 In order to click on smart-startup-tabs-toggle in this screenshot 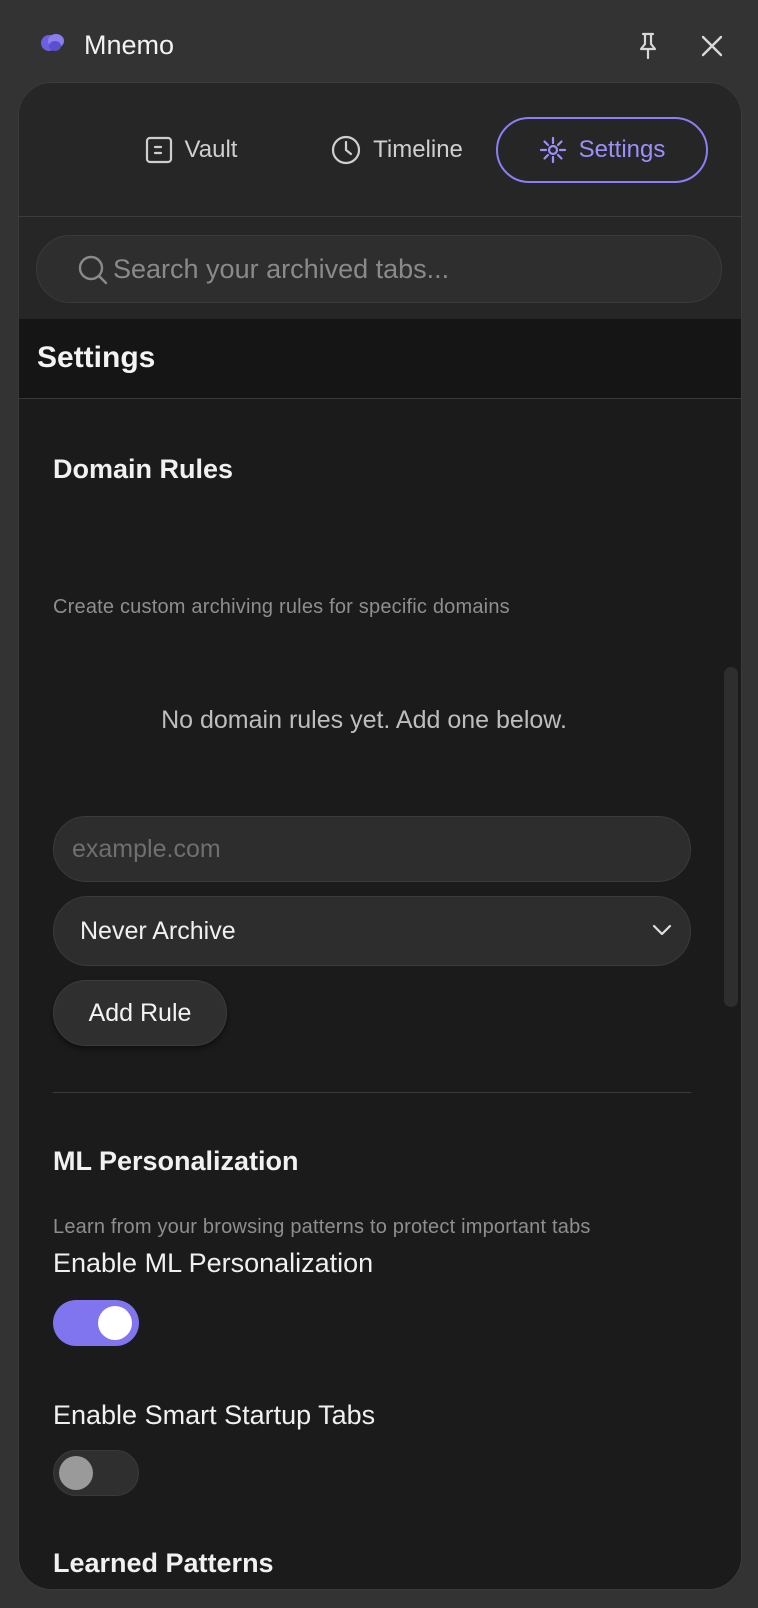, I will do `click(96, 1473)`.